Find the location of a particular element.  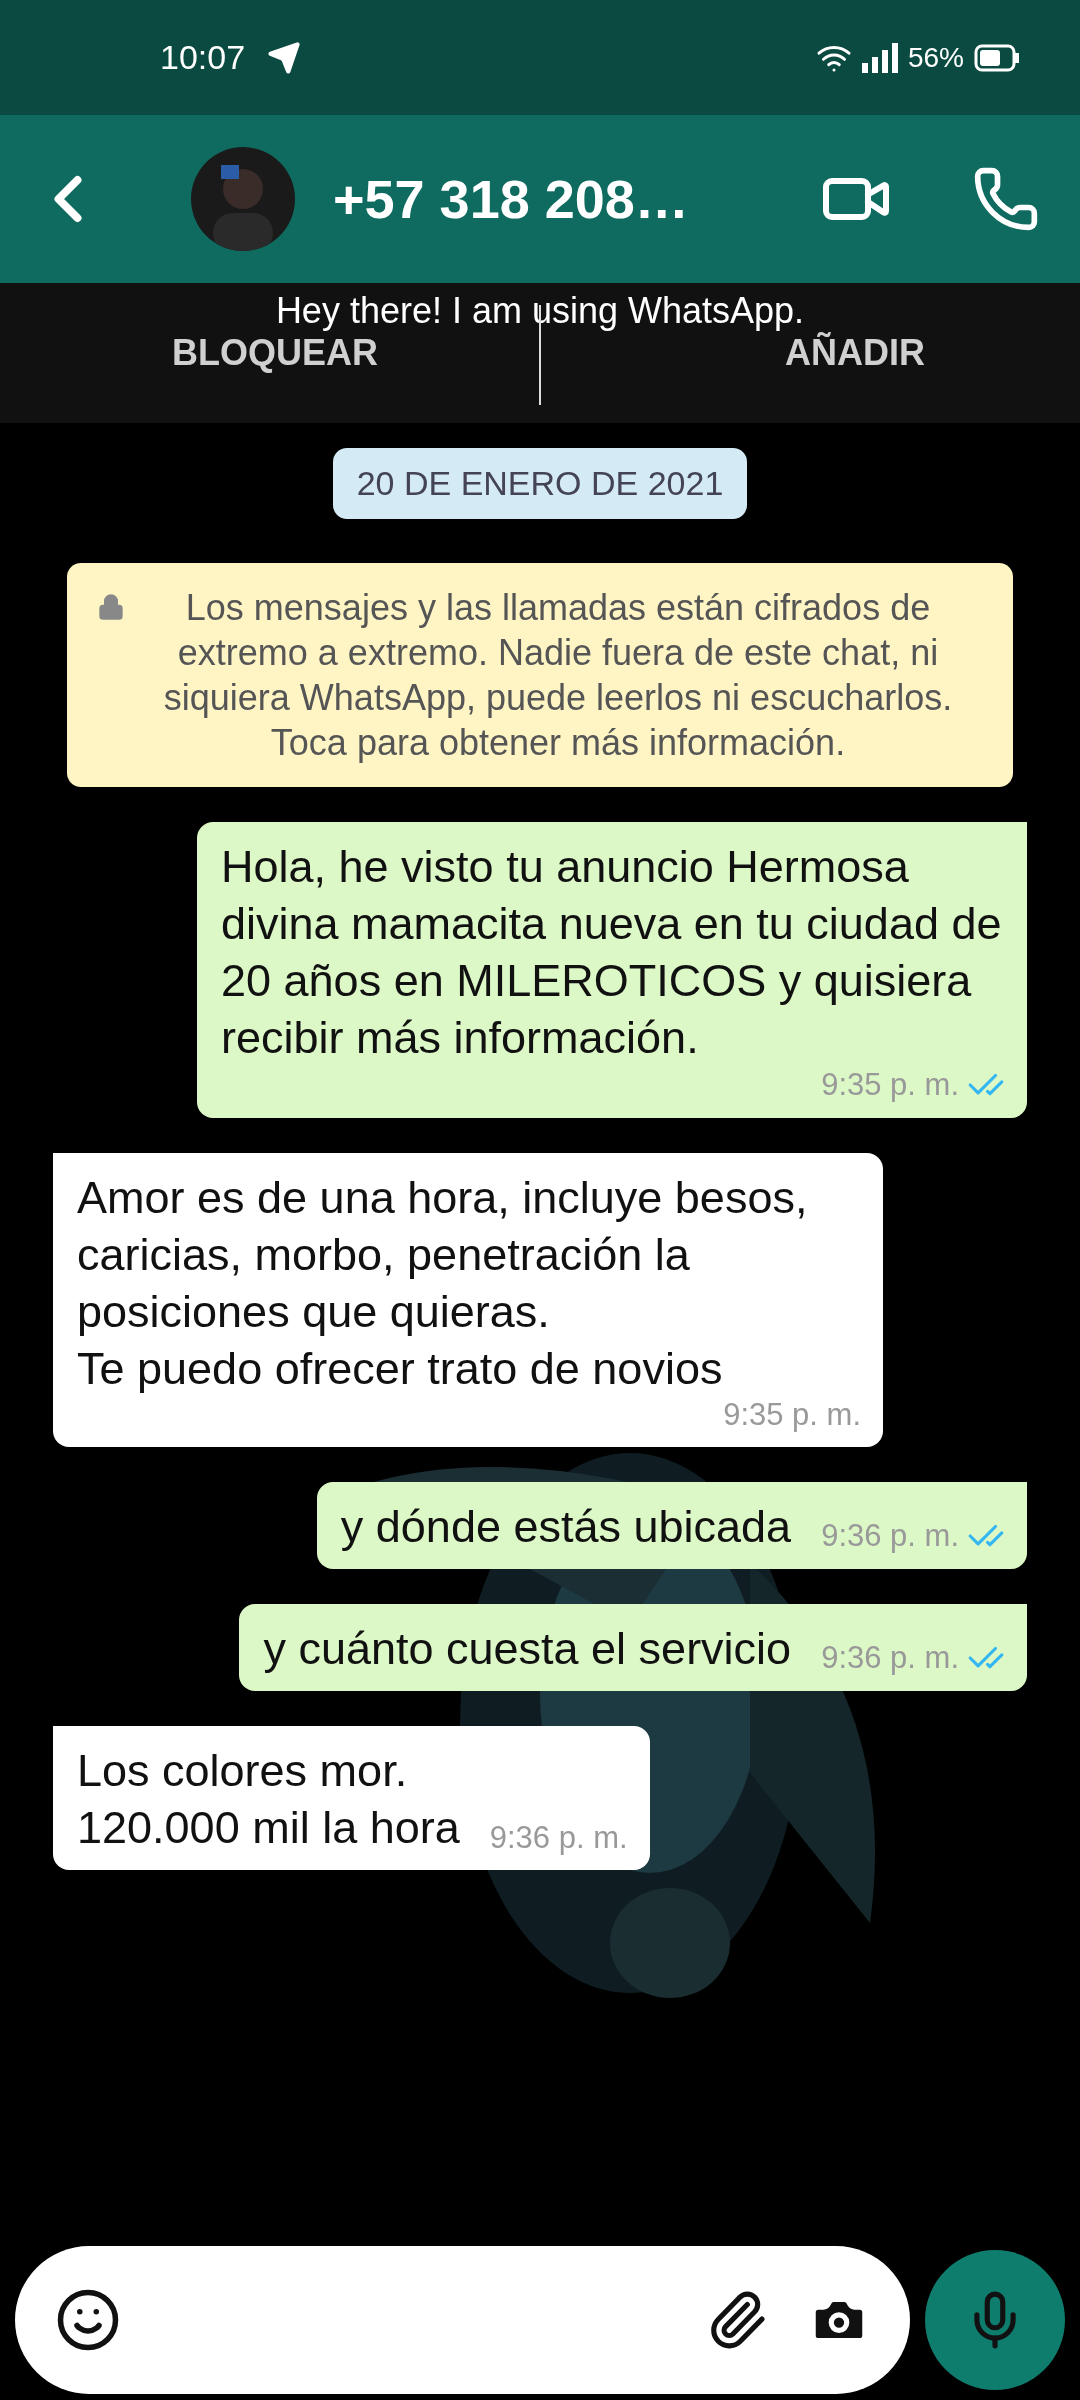

message-text: Los colores mor. 120.000 mil la hora is located at coordinates (268, 1799).